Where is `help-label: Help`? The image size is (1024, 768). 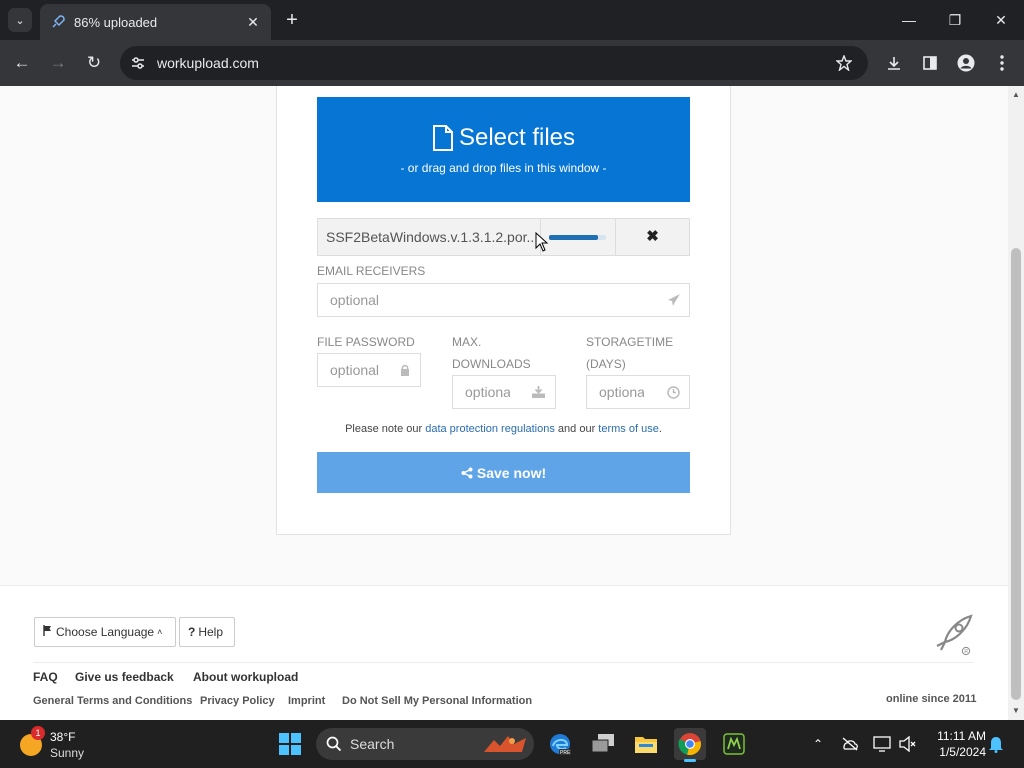 help-label: Help is located at coordinates (211, 632).